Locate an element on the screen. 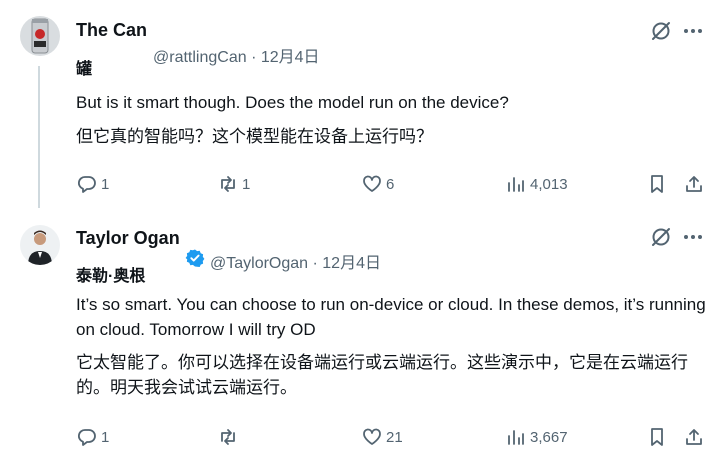 This screenshot has width=720, height=455. sub-name: 罐 is located at coordinates (84, 69).